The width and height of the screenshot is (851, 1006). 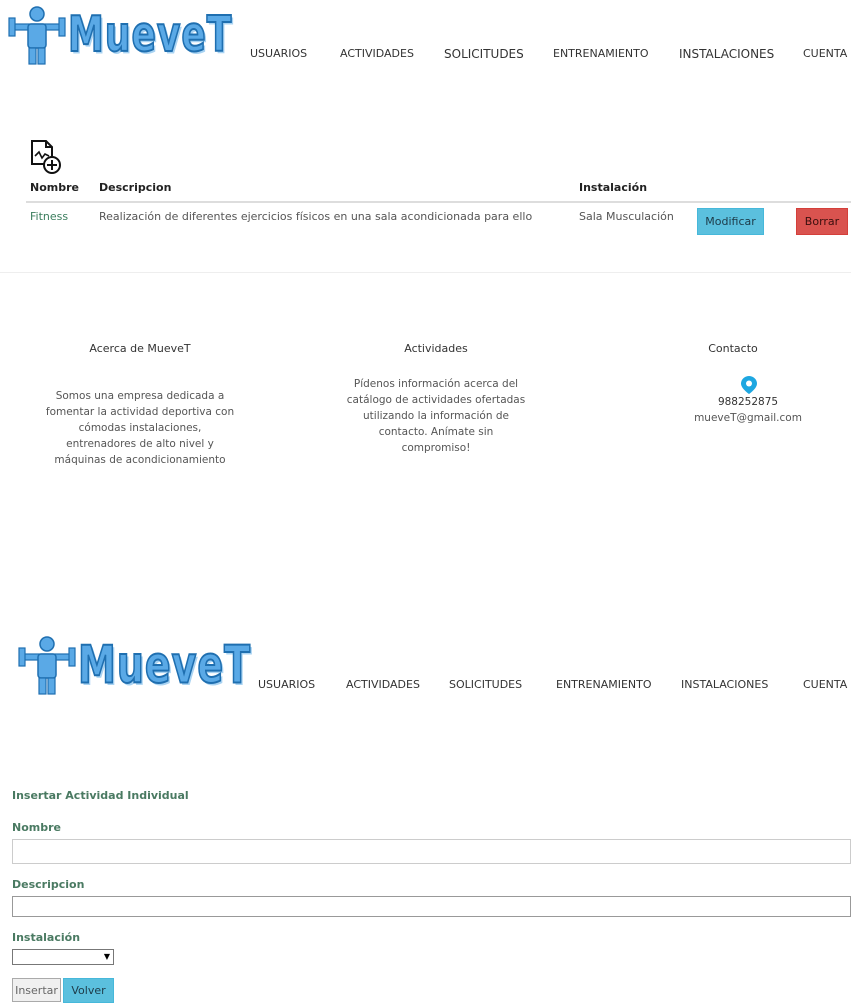 What do you see at coordinates (436, 400) in the screenshot?
I see `footer-activities-line: catálogo de actividades ofertadas` at bounding box center [436, 400].